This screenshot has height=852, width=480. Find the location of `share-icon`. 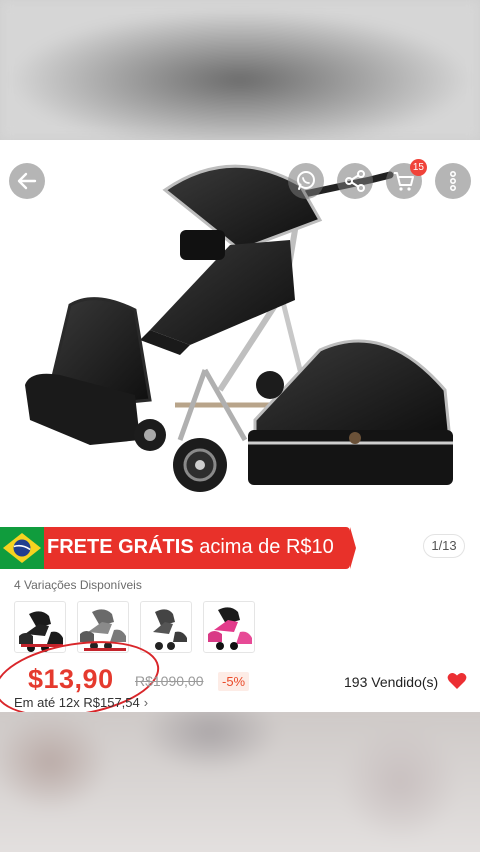

share-icon is located at coordinates (355, 181).